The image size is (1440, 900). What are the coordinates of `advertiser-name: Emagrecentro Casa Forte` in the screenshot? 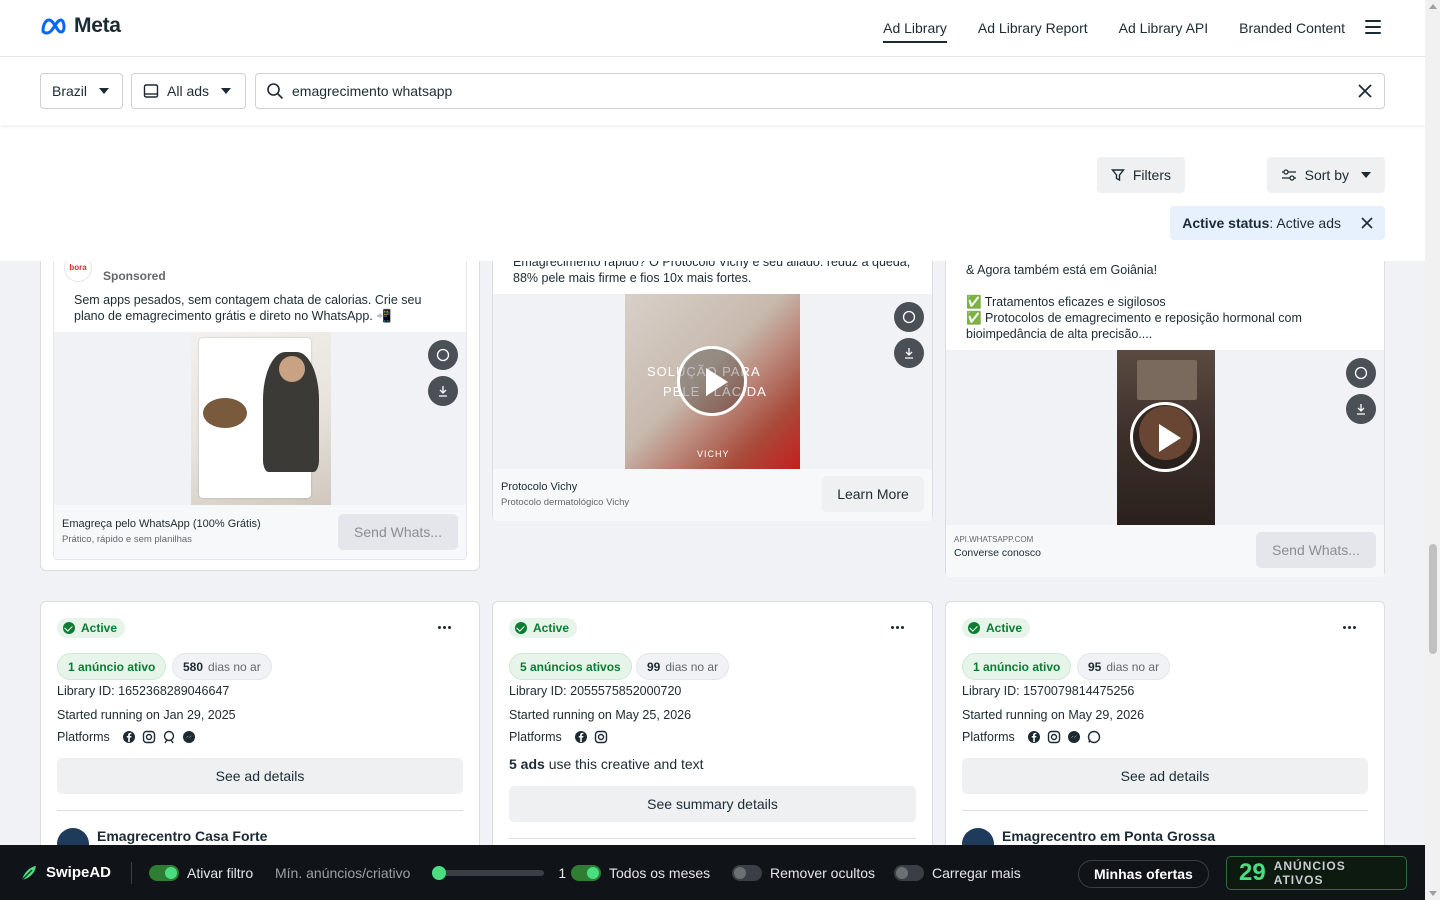 It's located at (182, 836).